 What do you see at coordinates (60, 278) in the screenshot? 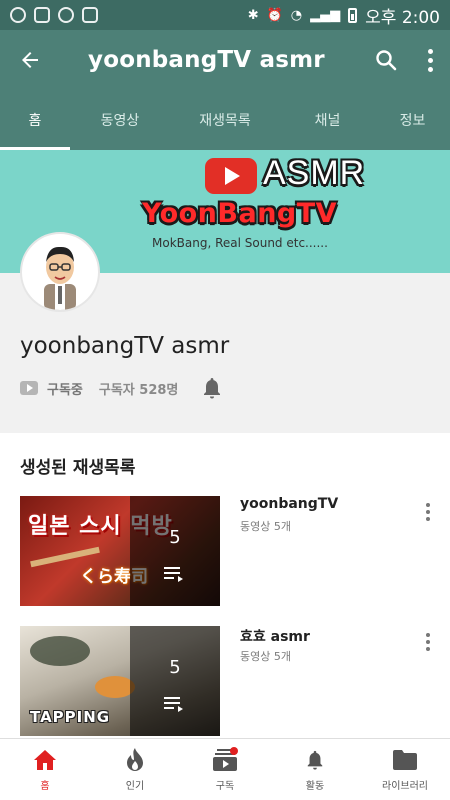
I see `avatar-cartoon-icon` at bounding box center [60, 278].